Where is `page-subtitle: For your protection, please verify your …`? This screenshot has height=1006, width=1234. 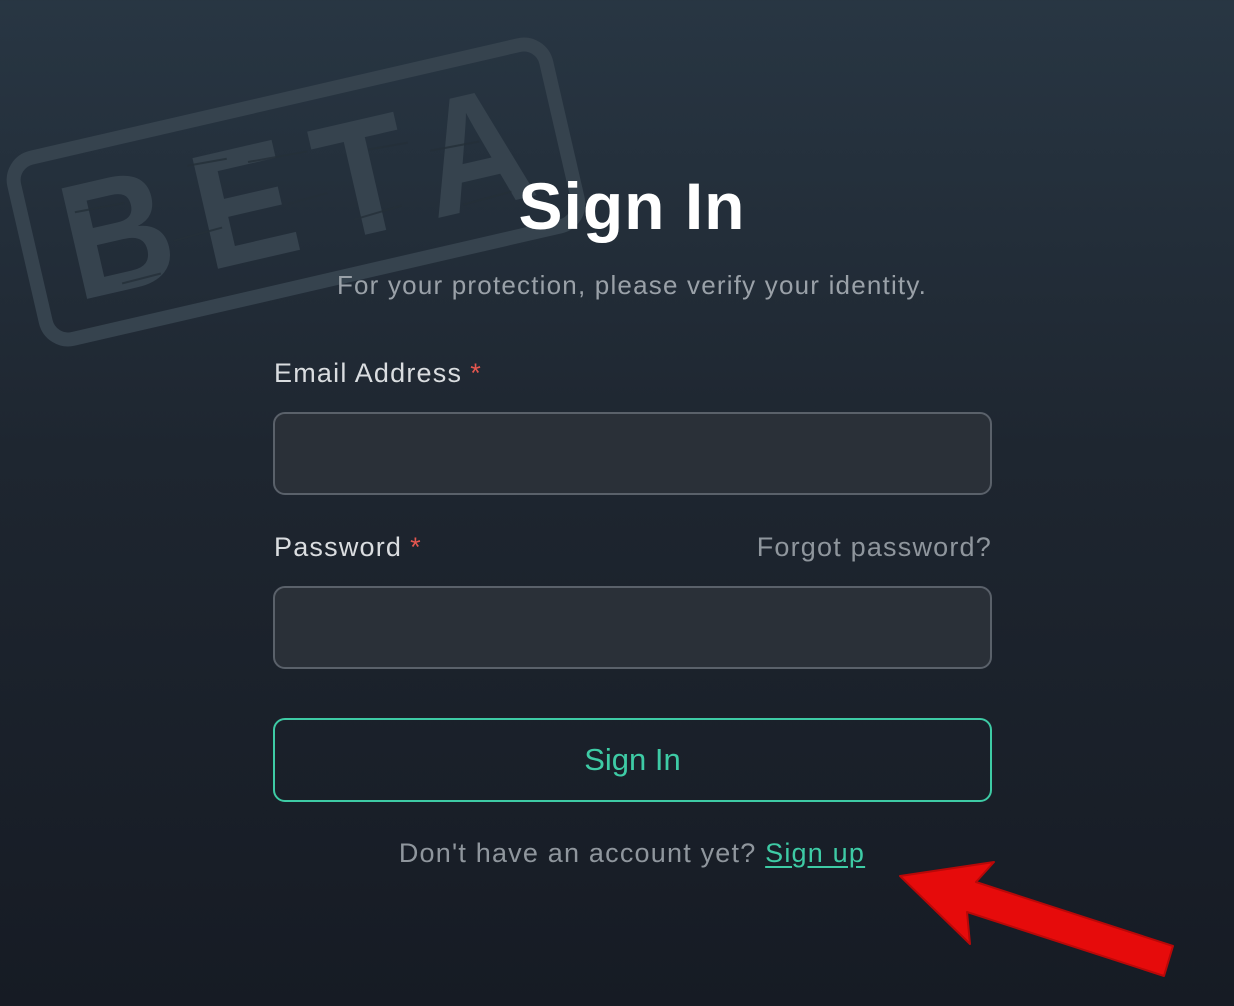
page-subtitle: For your protection, please verify your … is located at coordinates (632, 285).